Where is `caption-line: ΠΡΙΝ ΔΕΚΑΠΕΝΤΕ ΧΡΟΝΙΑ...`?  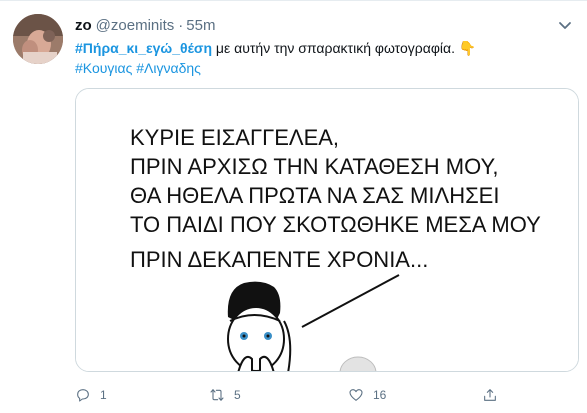
caption-line: ΠΡΙΝ ΔΕΚΑΠΕΝΤΕ ΧΡΟΝΙΑ... is located at coordinates (279, 259).